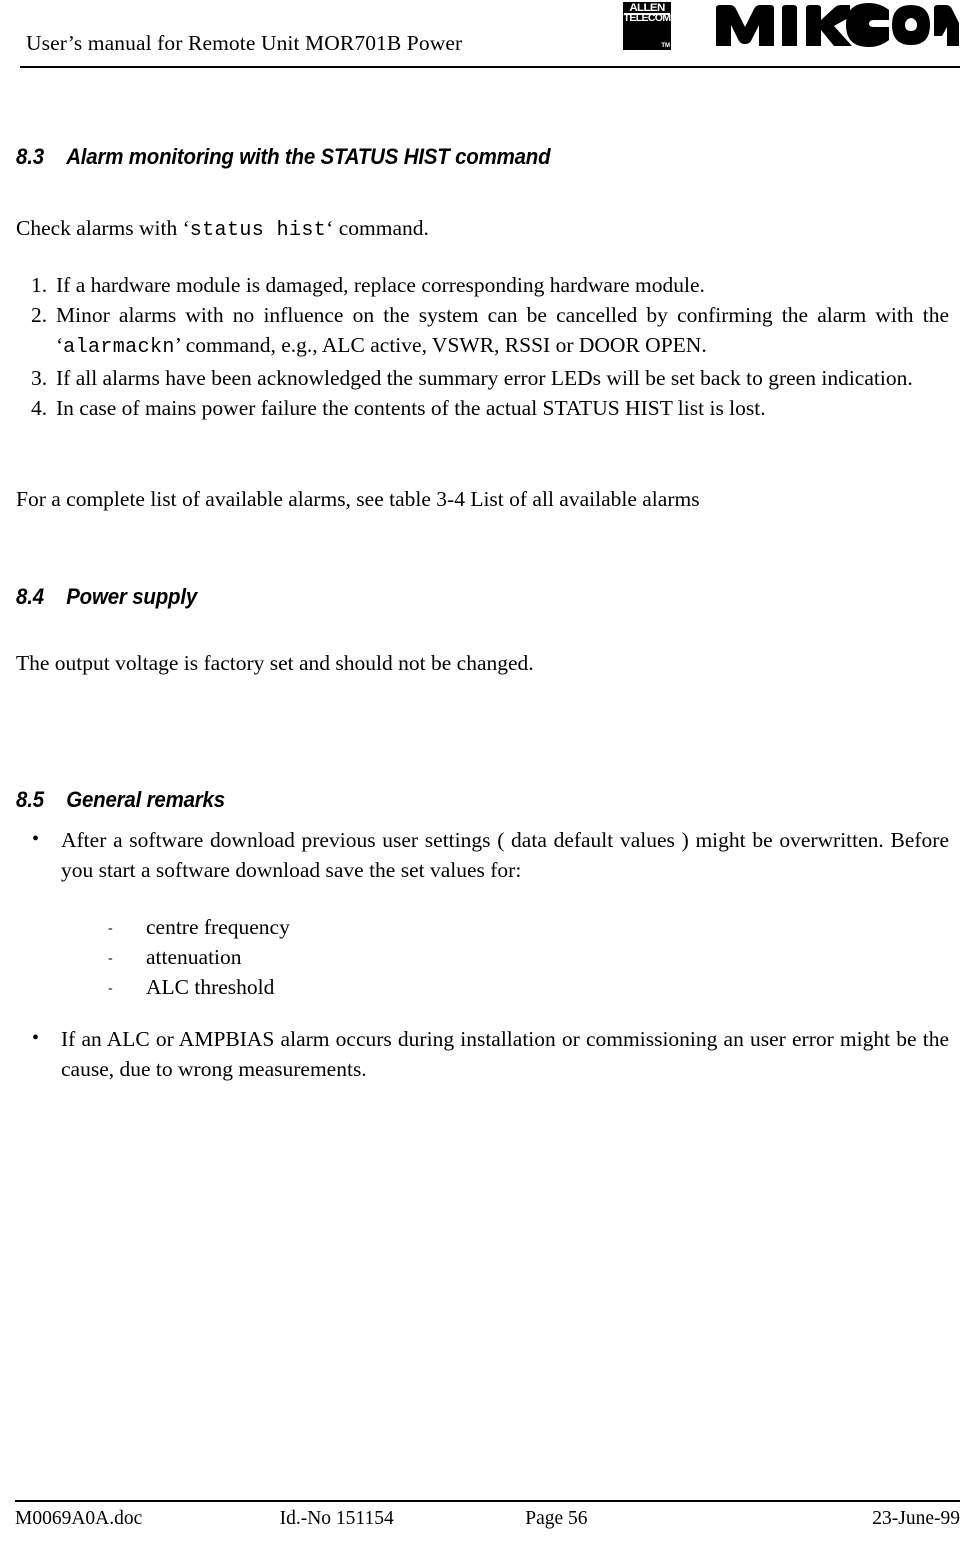  I want to click on section-8-5-number: 8.5, so click(30, 799).